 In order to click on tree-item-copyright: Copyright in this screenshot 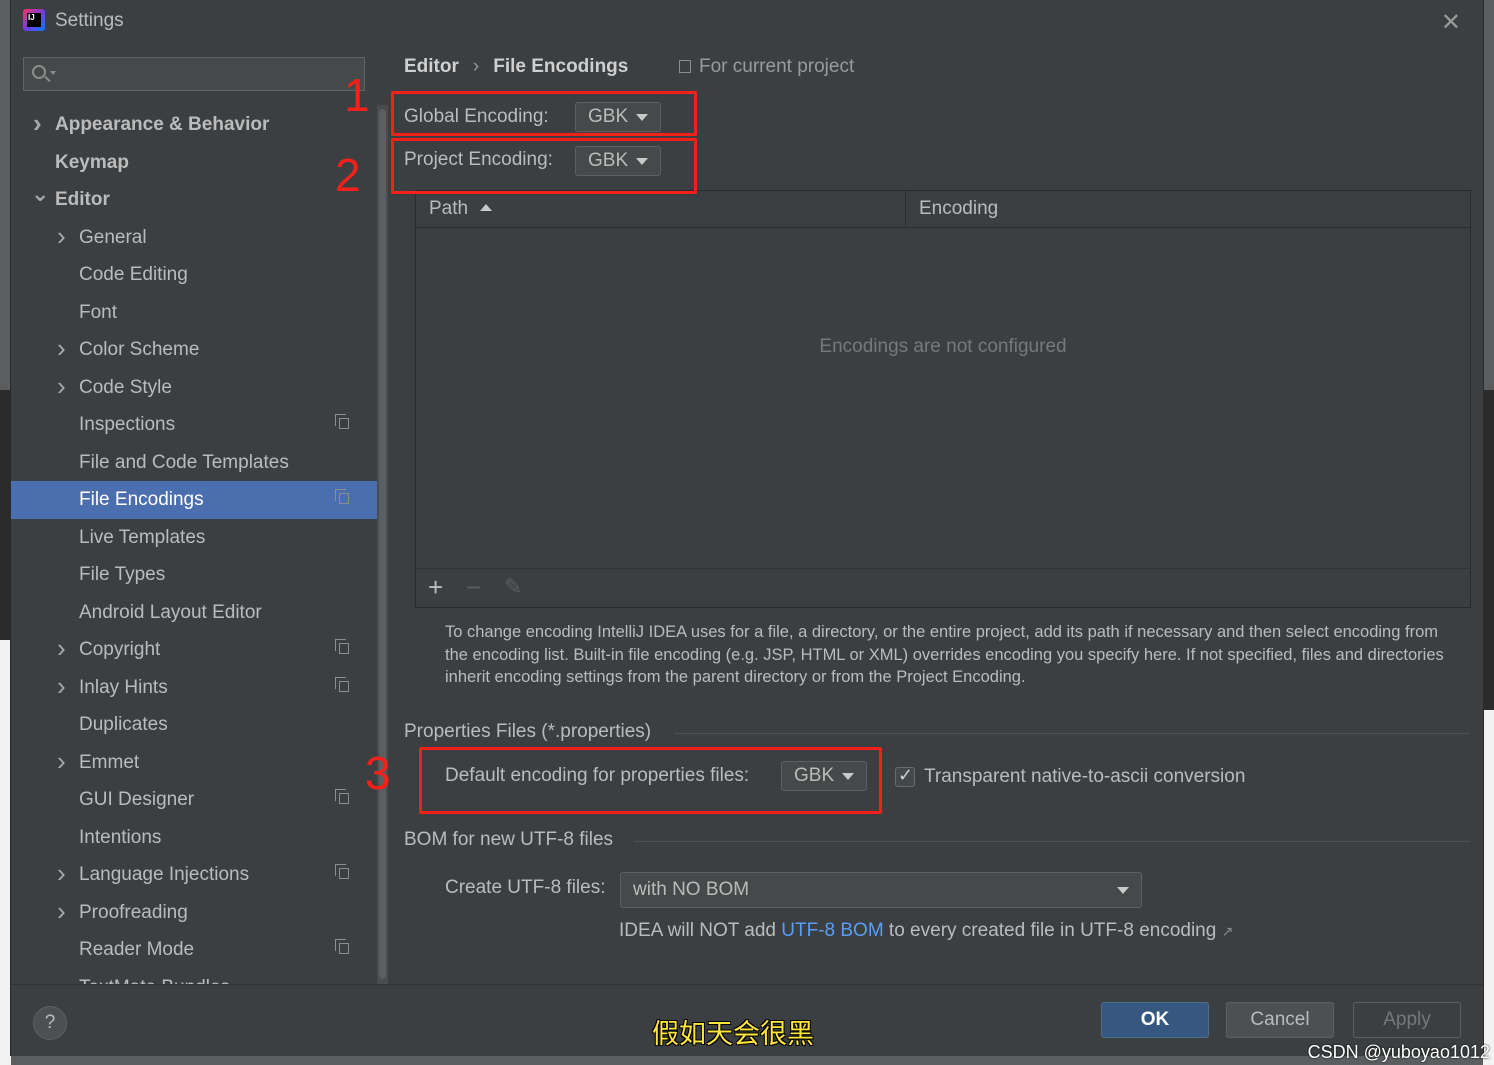, I will do `click(194, 650)`.